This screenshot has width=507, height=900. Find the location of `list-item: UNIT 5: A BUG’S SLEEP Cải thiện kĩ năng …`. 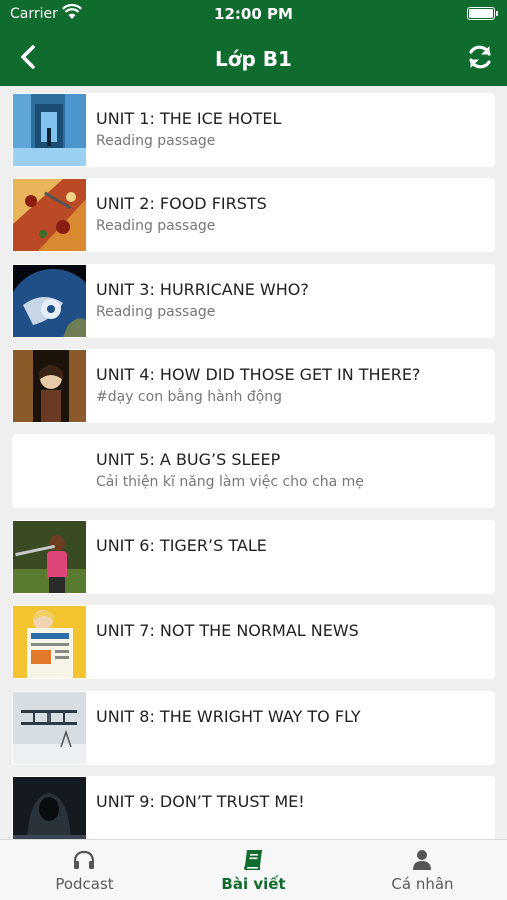

list-item: UNIT 5: A BUG’S SLEEP Cải thiện kĩ năng … is located at coordinates (253, 471).